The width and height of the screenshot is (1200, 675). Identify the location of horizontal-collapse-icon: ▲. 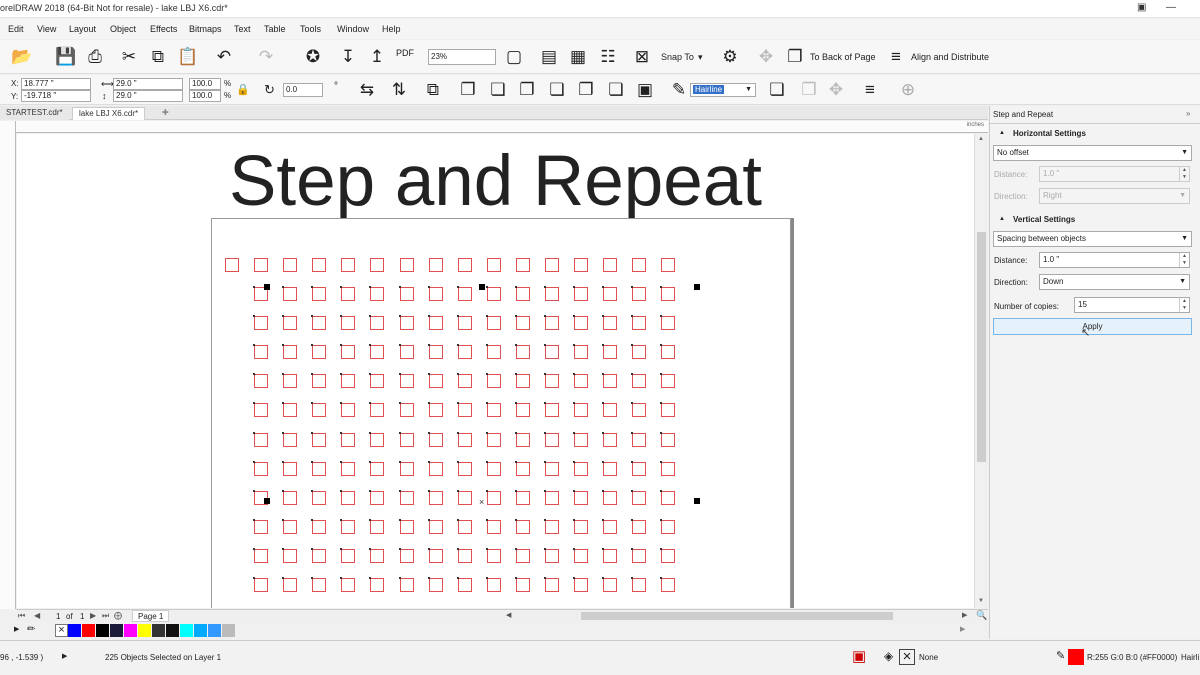
(1002, 133).